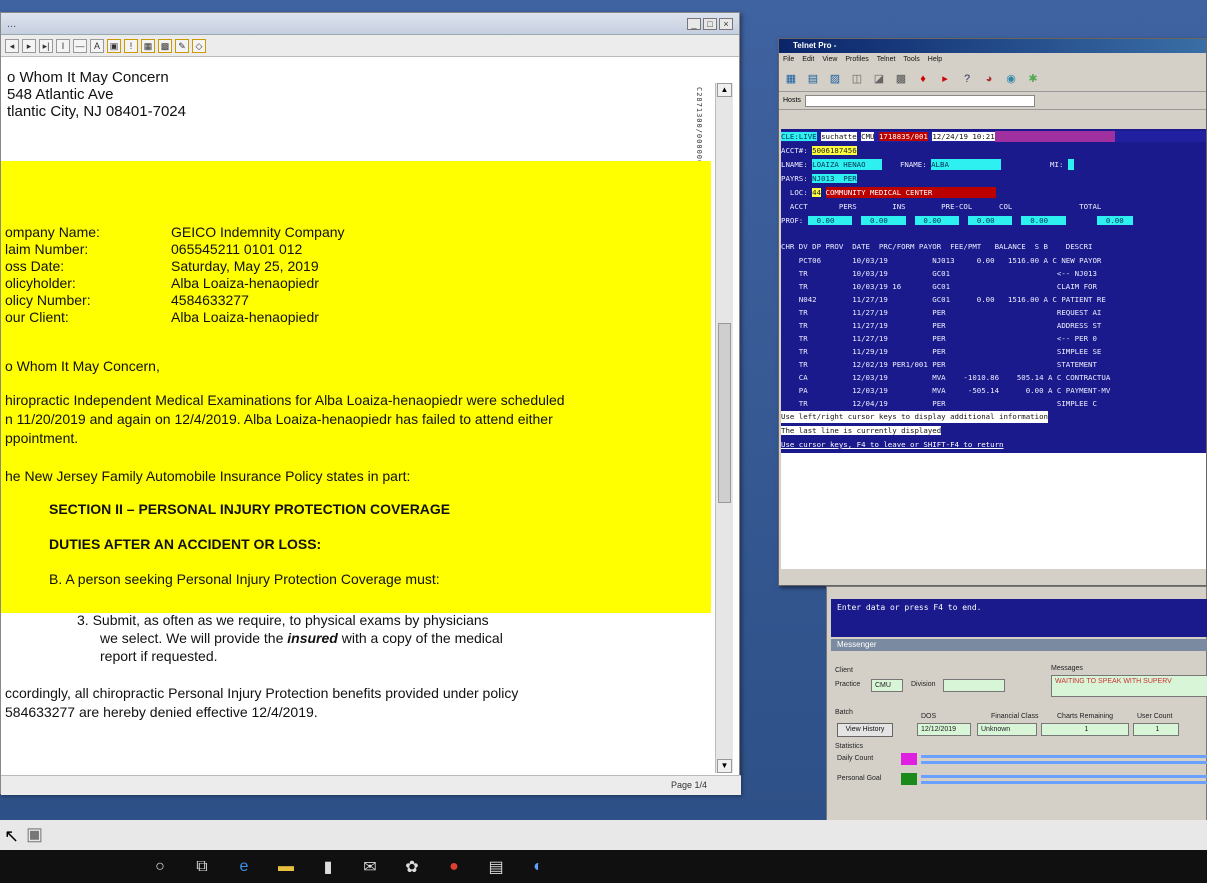  I want to click on terminal-message: The last line is currently displayed, so click(861, 430).